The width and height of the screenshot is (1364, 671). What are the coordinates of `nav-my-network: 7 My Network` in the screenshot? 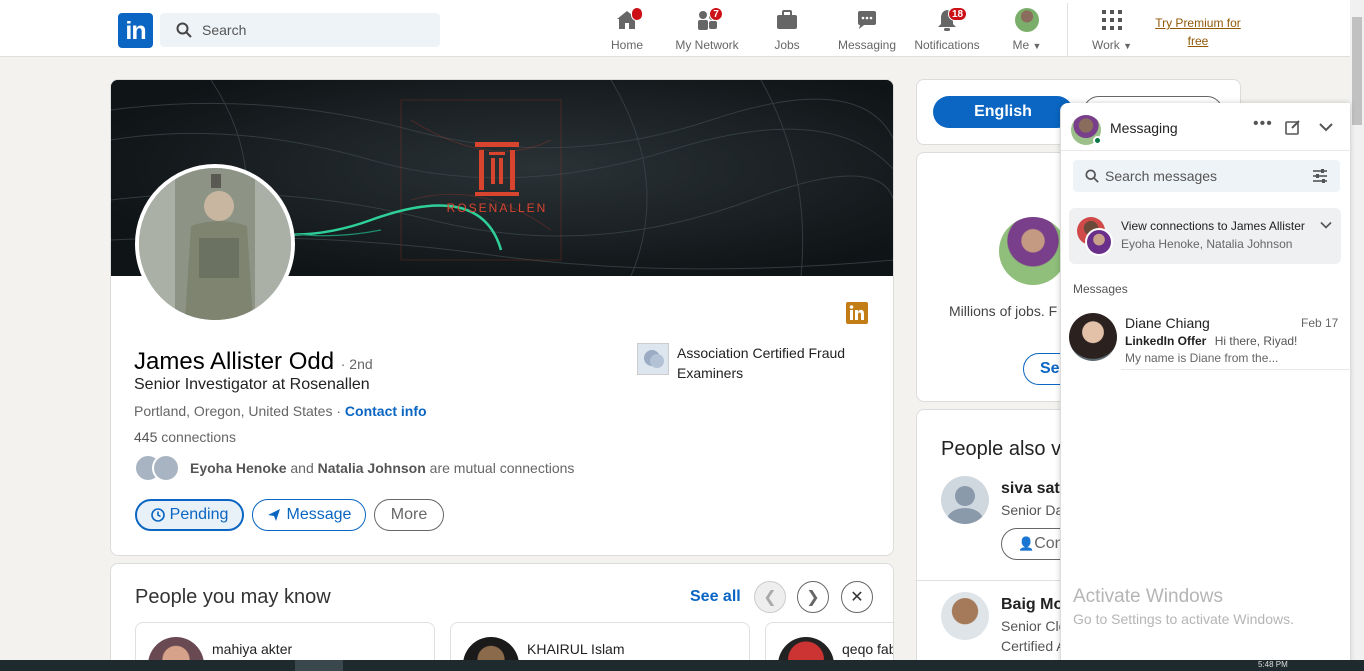 It's located at (707, 30).